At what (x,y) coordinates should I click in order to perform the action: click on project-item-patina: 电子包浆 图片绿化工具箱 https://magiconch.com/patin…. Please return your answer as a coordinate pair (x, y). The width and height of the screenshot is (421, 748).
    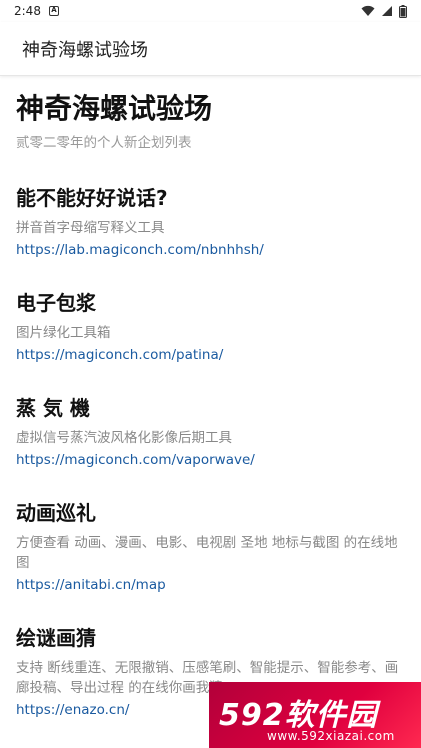
    Looking at the image, I should click on (210, 327).